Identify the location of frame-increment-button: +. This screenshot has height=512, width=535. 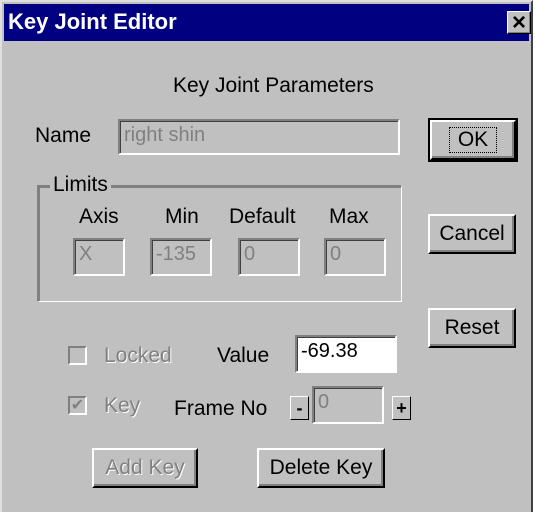
(401, 408).